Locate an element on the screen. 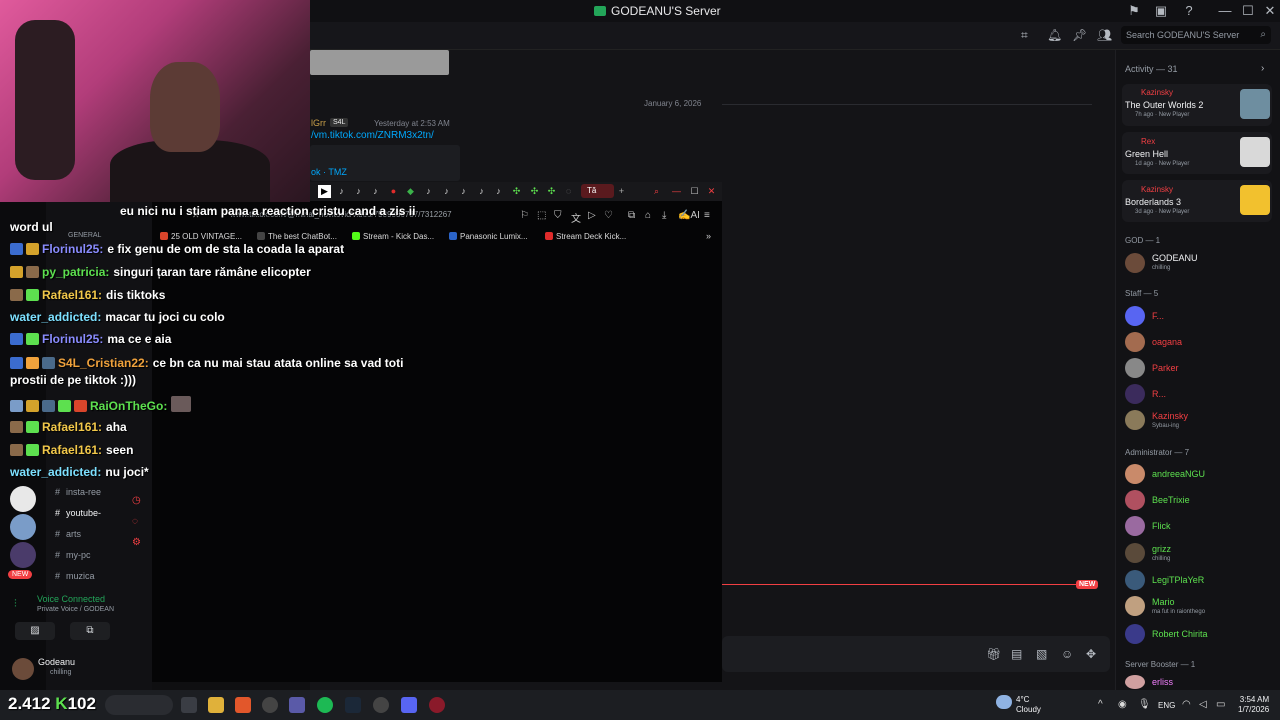  server-icon is located at coordinates (23, 527).